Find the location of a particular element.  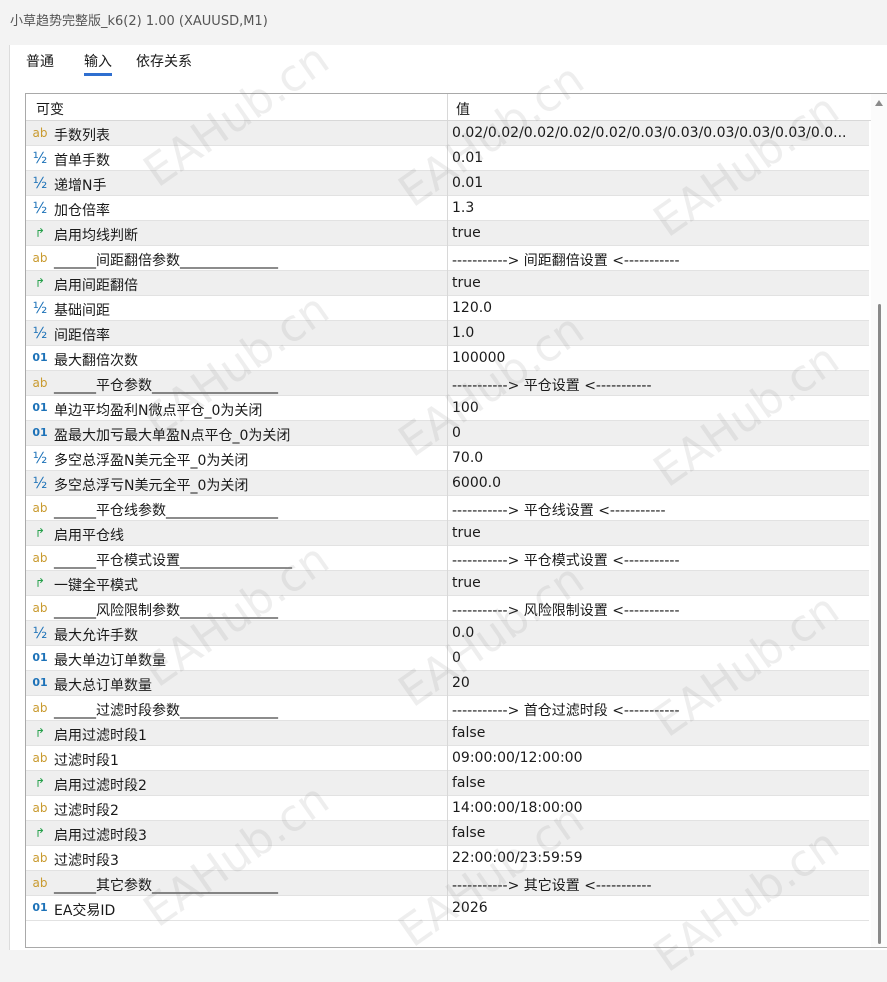

table-row: 01 EA交易ID 2026 is located at coordinates (447, 908).